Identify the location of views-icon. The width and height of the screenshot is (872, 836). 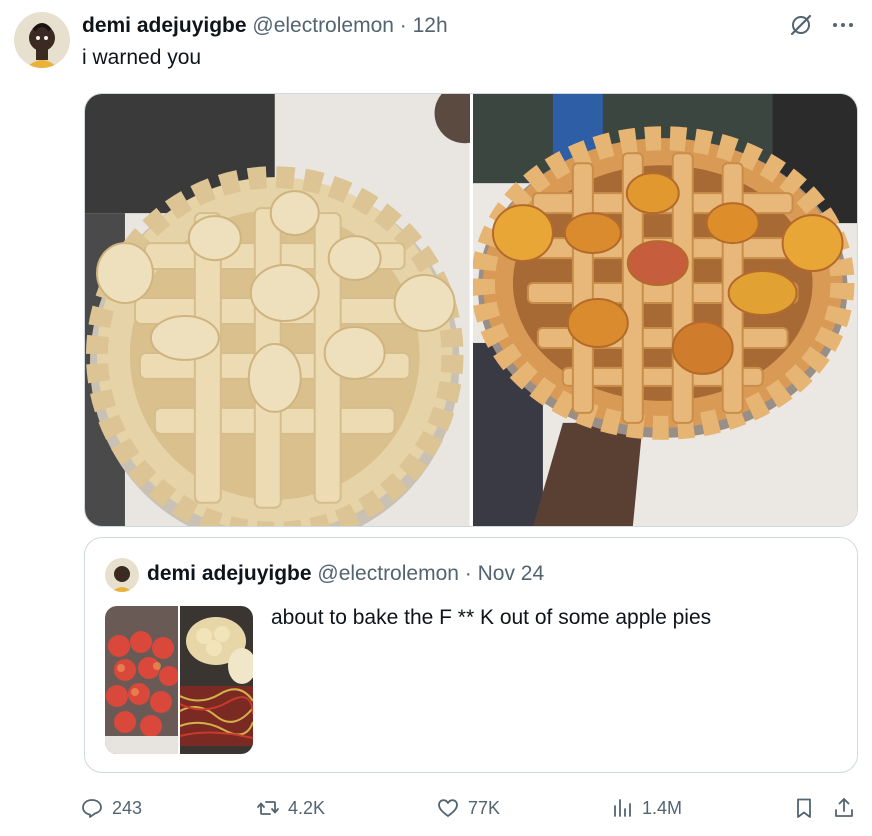
(622, 808).